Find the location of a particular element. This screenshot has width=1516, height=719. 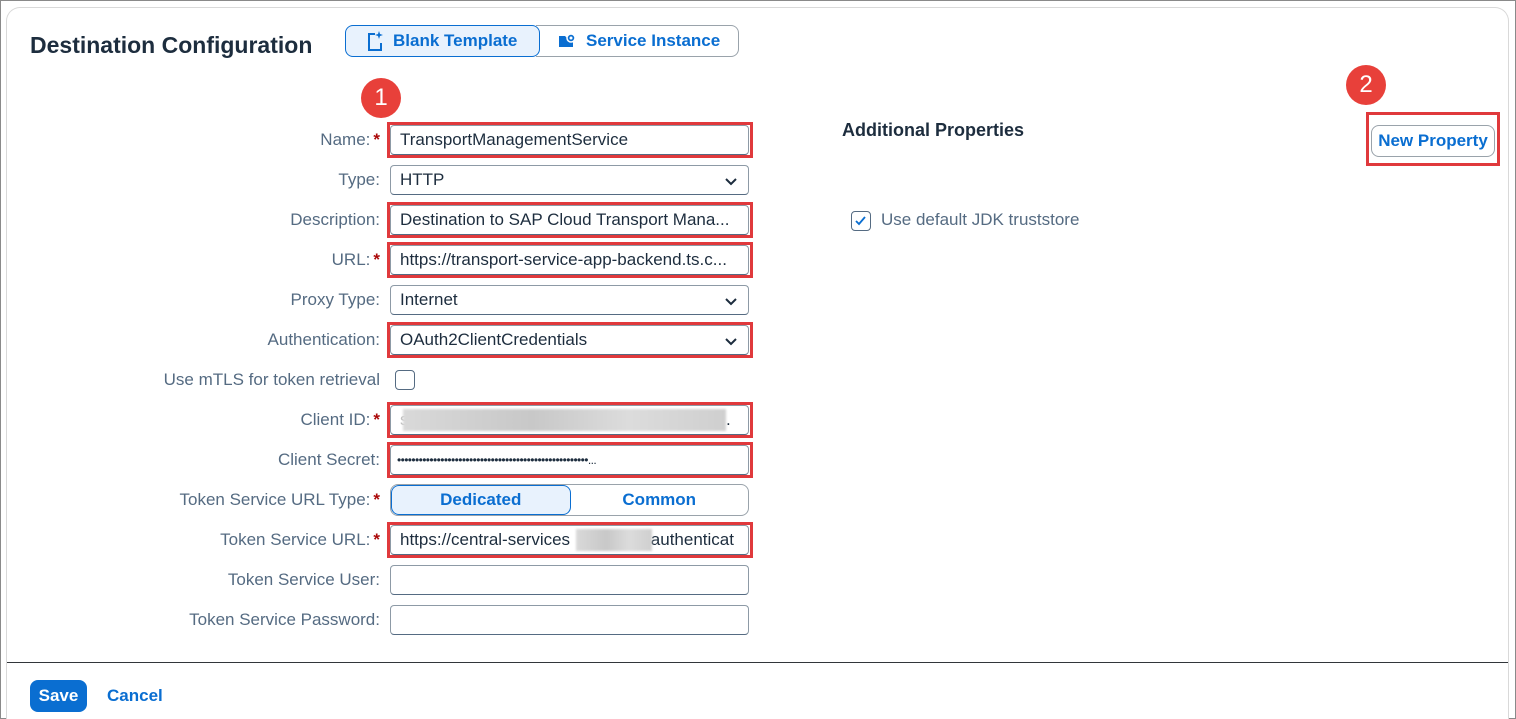

authentication-label: Authentication: is located at coordinates (323, 339).